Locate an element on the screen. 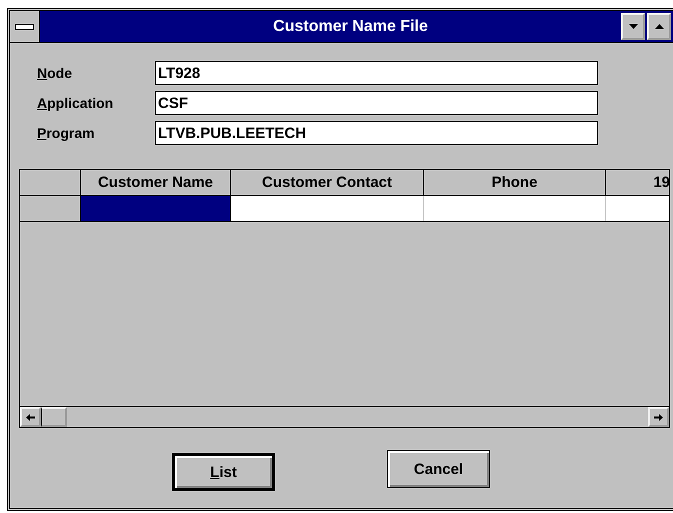 The width and height of the screenshot is (673, 513). scroll-thumb is located at coordinates (54, 417).